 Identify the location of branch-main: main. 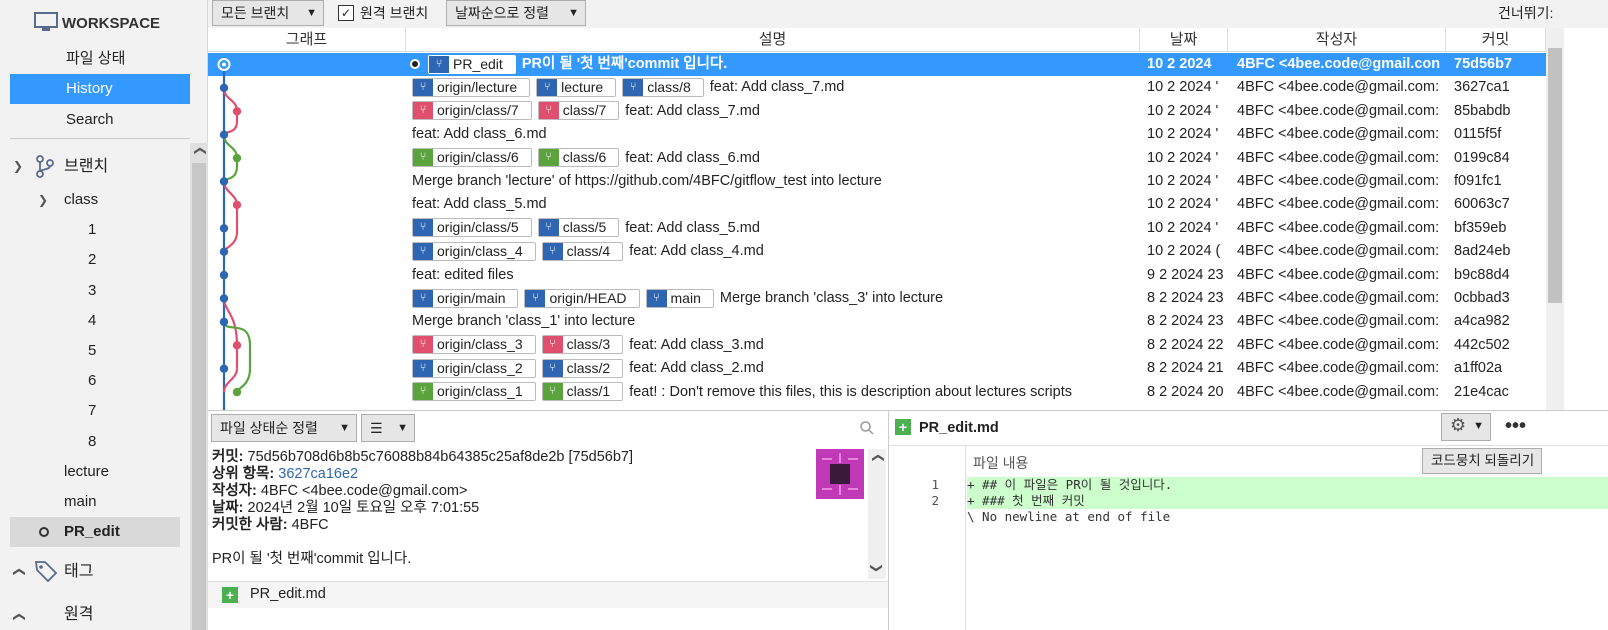
(80, 502).